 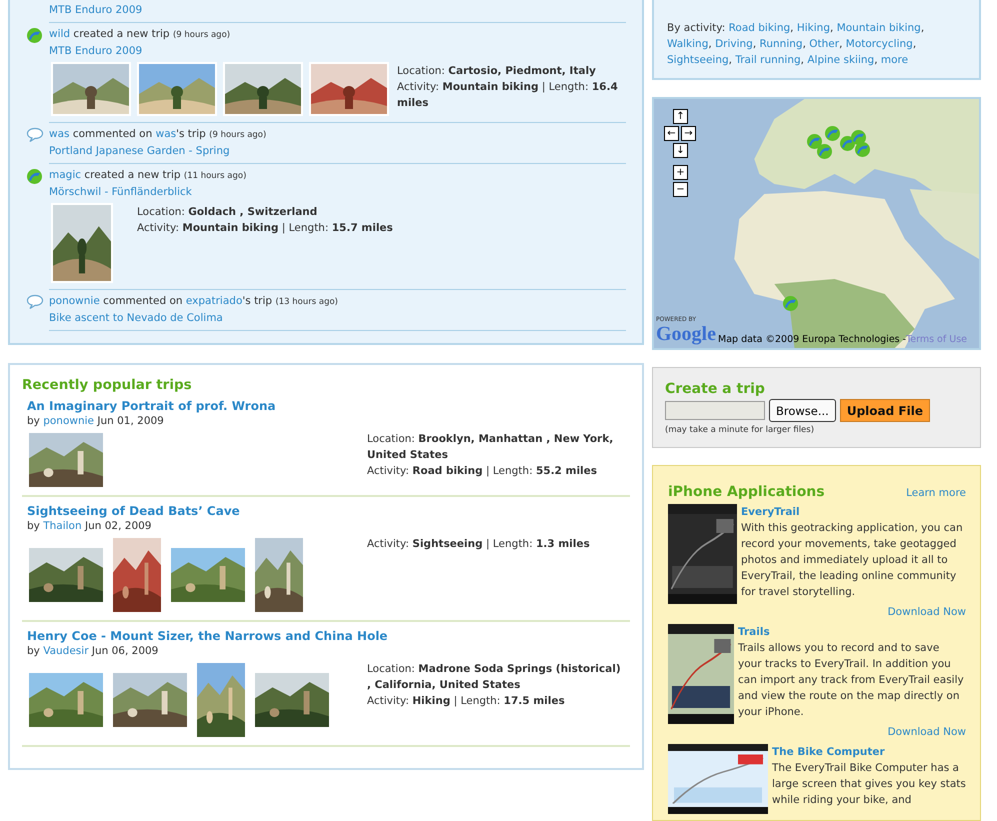 I want to click on by-activity-label: By activity:, so click(x=696, y=28).